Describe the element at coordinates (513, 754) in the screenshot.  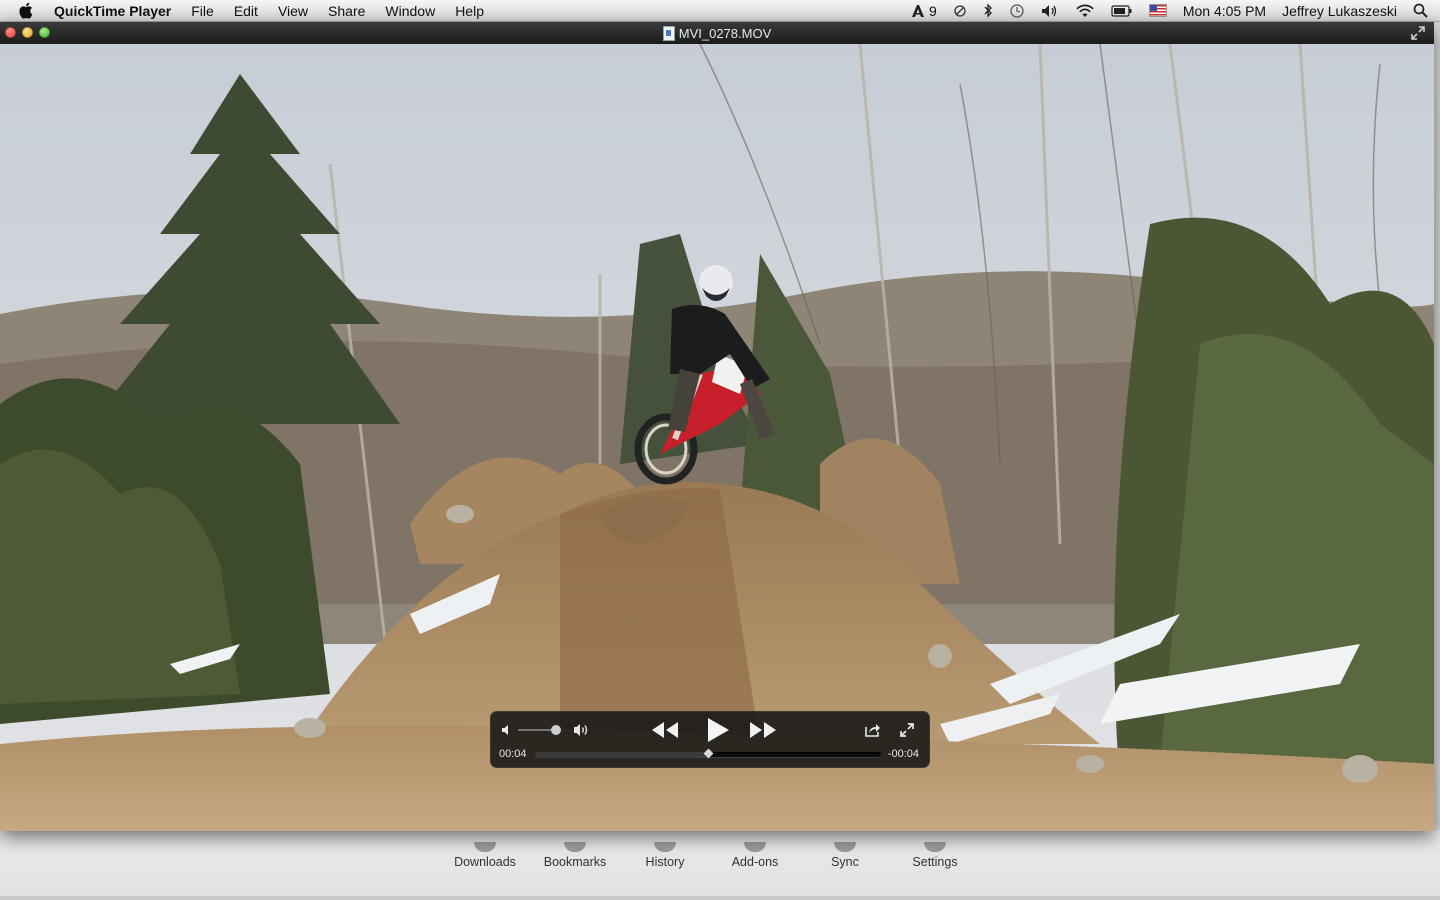
I see `elapsed-time: 00:04` at that location.